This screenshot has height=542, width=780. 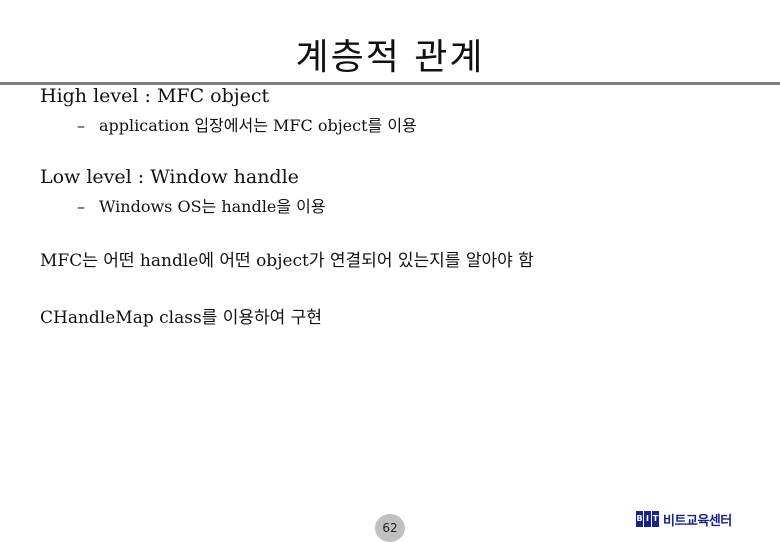 What do you see at coordinates (655, 519) in the screenshot?
I see `logo-letter: T` at bounding box center [655, 519].